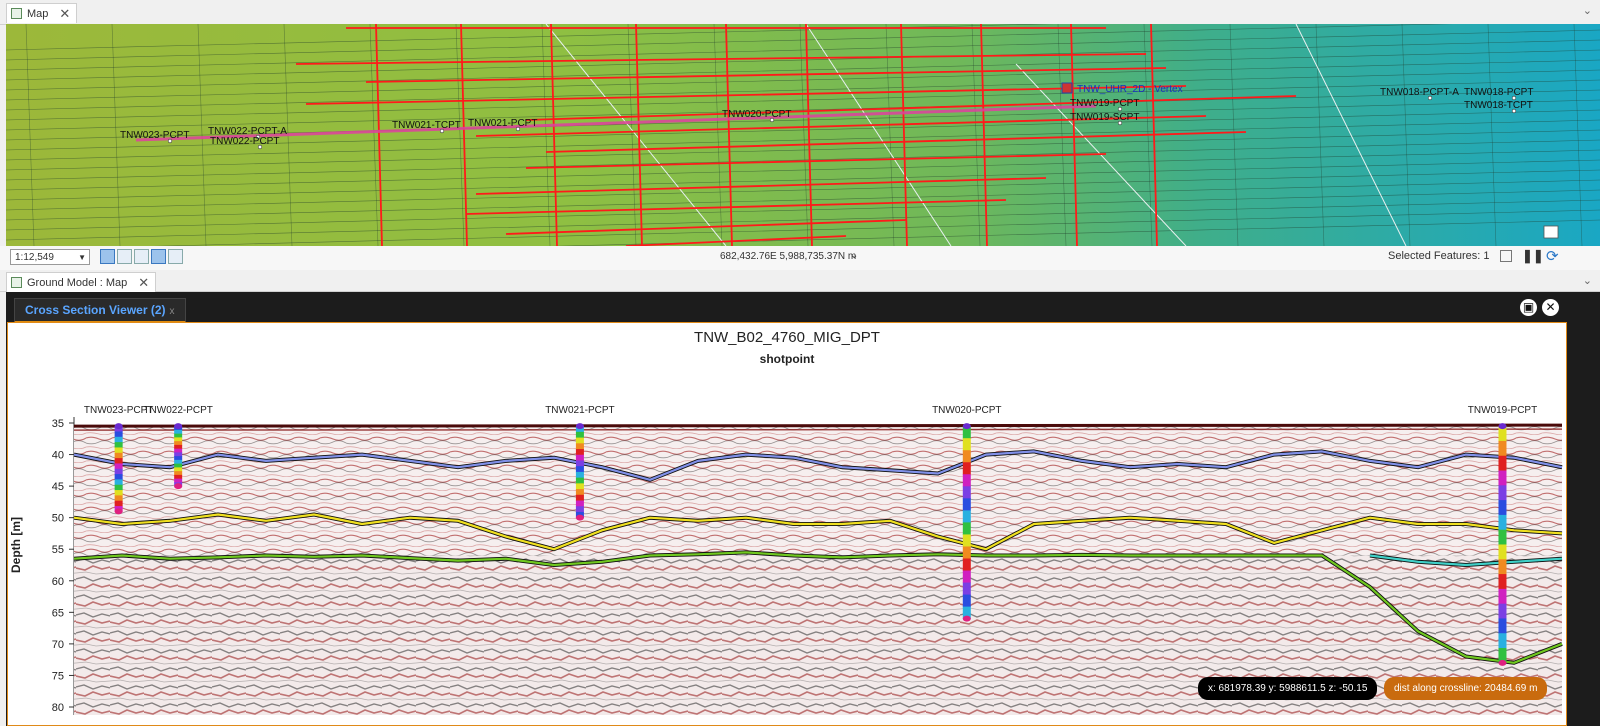  I want to click on cpt-label: TNW021-PCPT, so click(502, 123).